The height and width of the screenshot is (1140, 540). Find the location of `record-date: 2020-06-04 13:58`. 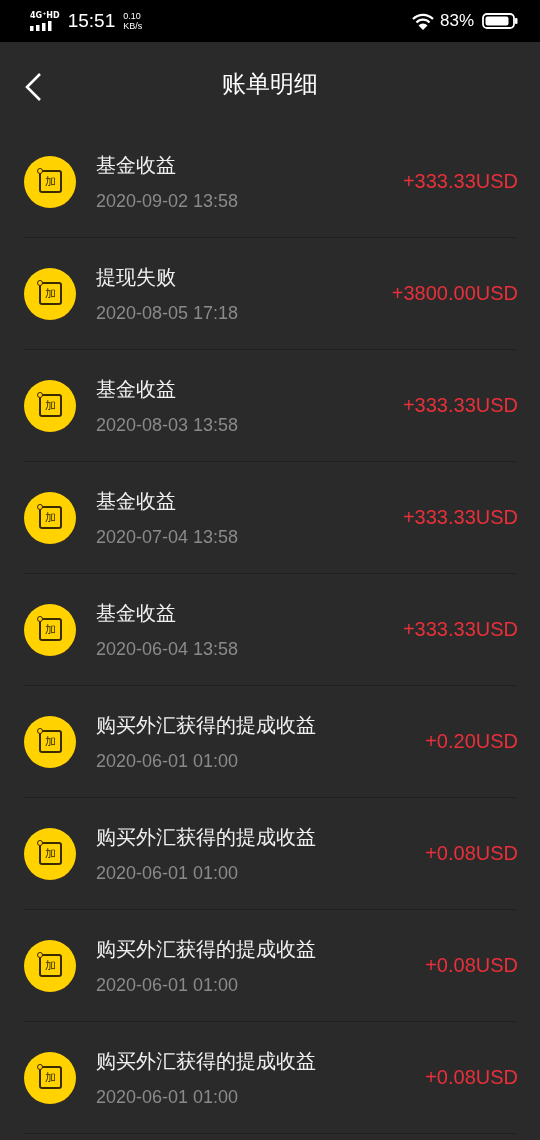

record-date: 2020-06-04 13:58 is located at coordinates (168, 649).